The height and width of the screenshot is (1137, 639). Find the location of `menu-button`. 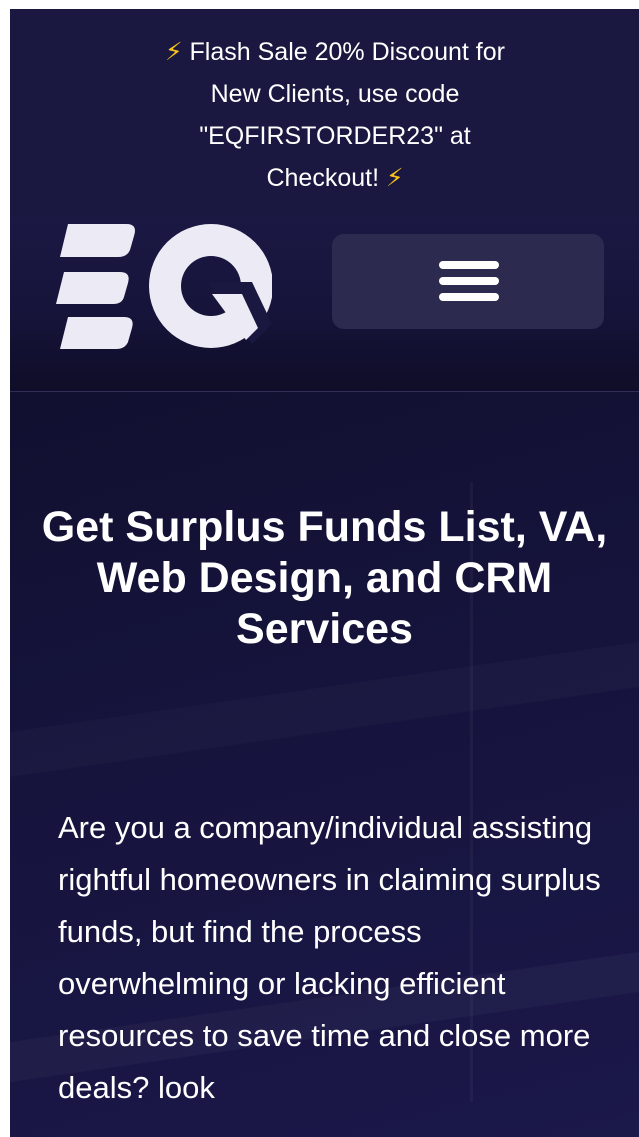

menu-button is located at coordinates (468, 281).